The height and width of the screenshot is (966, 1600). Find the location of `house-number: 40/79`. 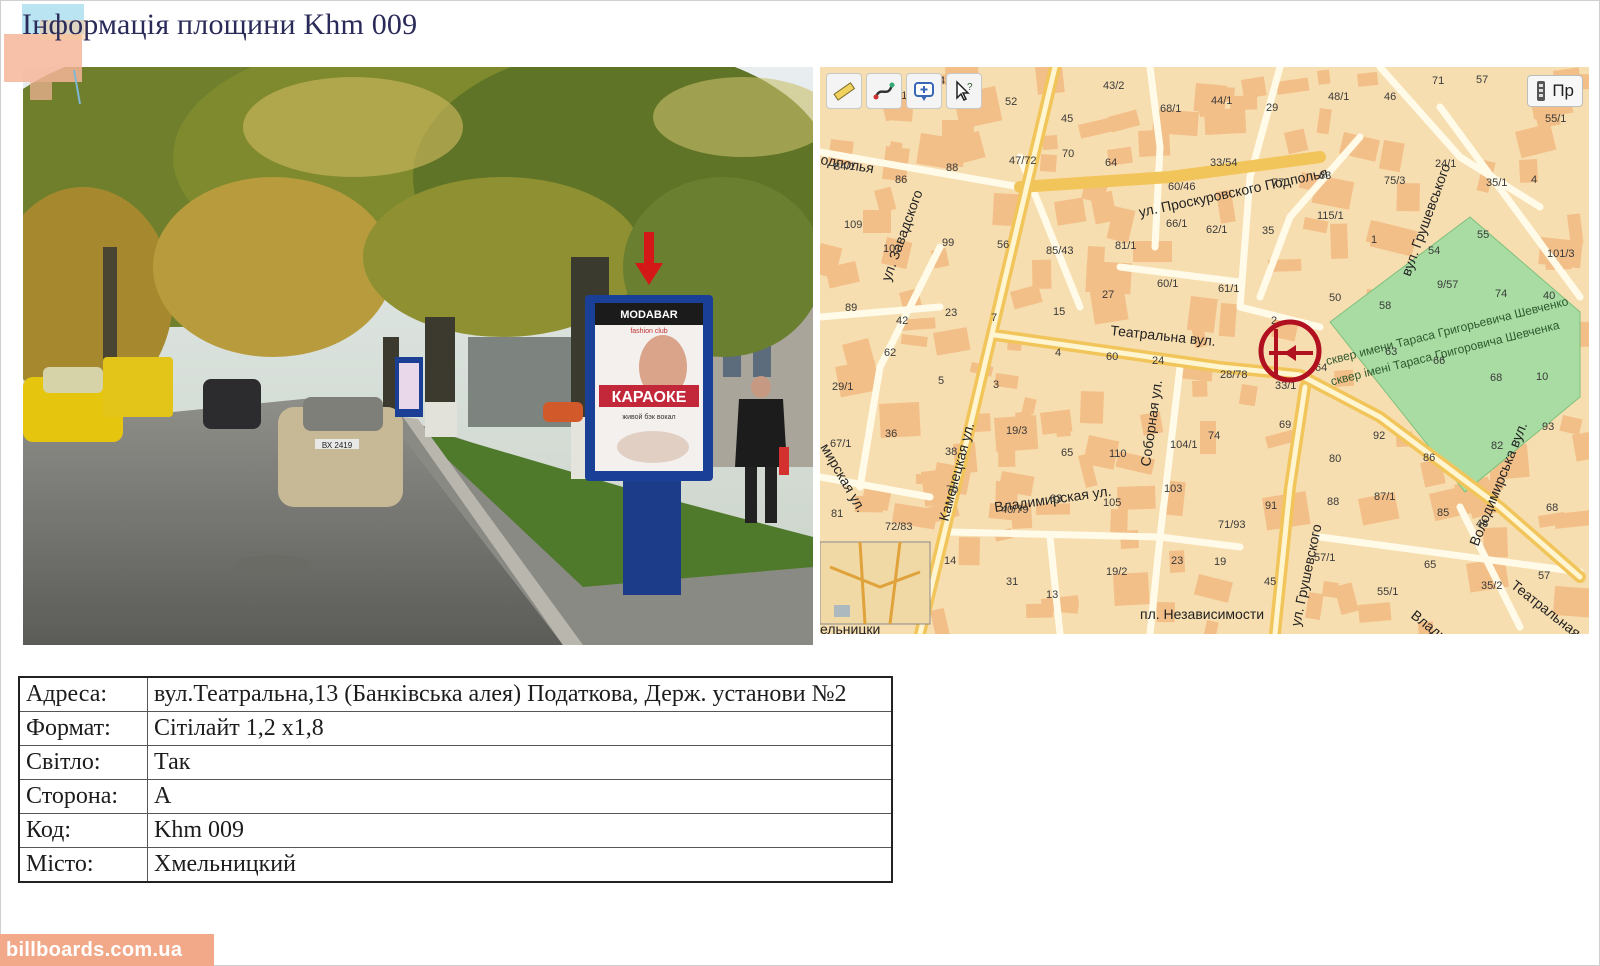

house-number: 40/79 is located at coordinates (1015, 510).